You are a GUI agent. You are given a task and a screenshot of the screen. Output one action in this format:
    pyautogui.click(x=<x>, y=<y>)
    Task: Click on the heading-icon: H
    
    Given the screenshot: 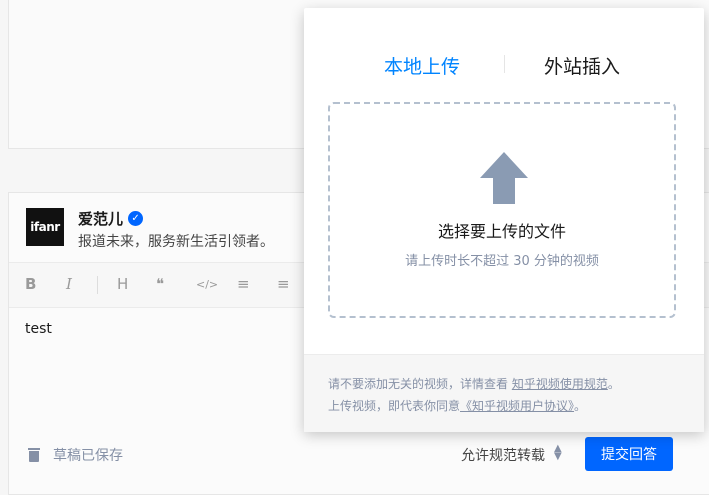 What is the action you would take?
    pyautogui.click(x=122, y=284)
    